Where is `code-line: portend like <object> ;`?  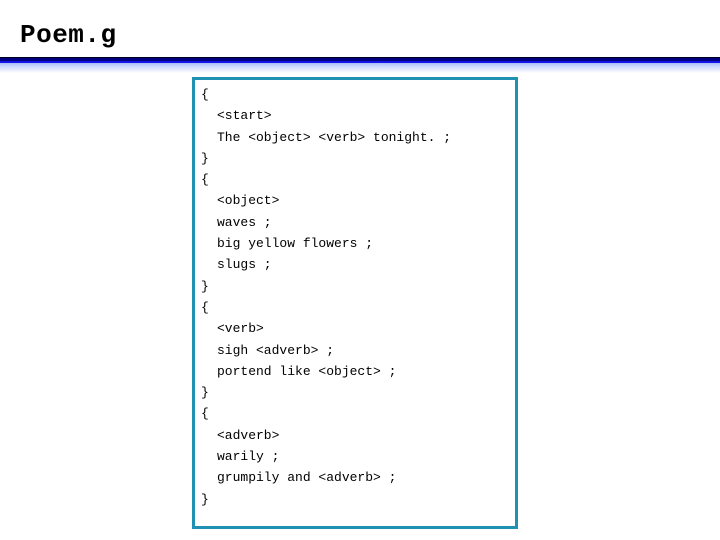
code-line: portend like <object> ; is located at coordinates (307, 371).